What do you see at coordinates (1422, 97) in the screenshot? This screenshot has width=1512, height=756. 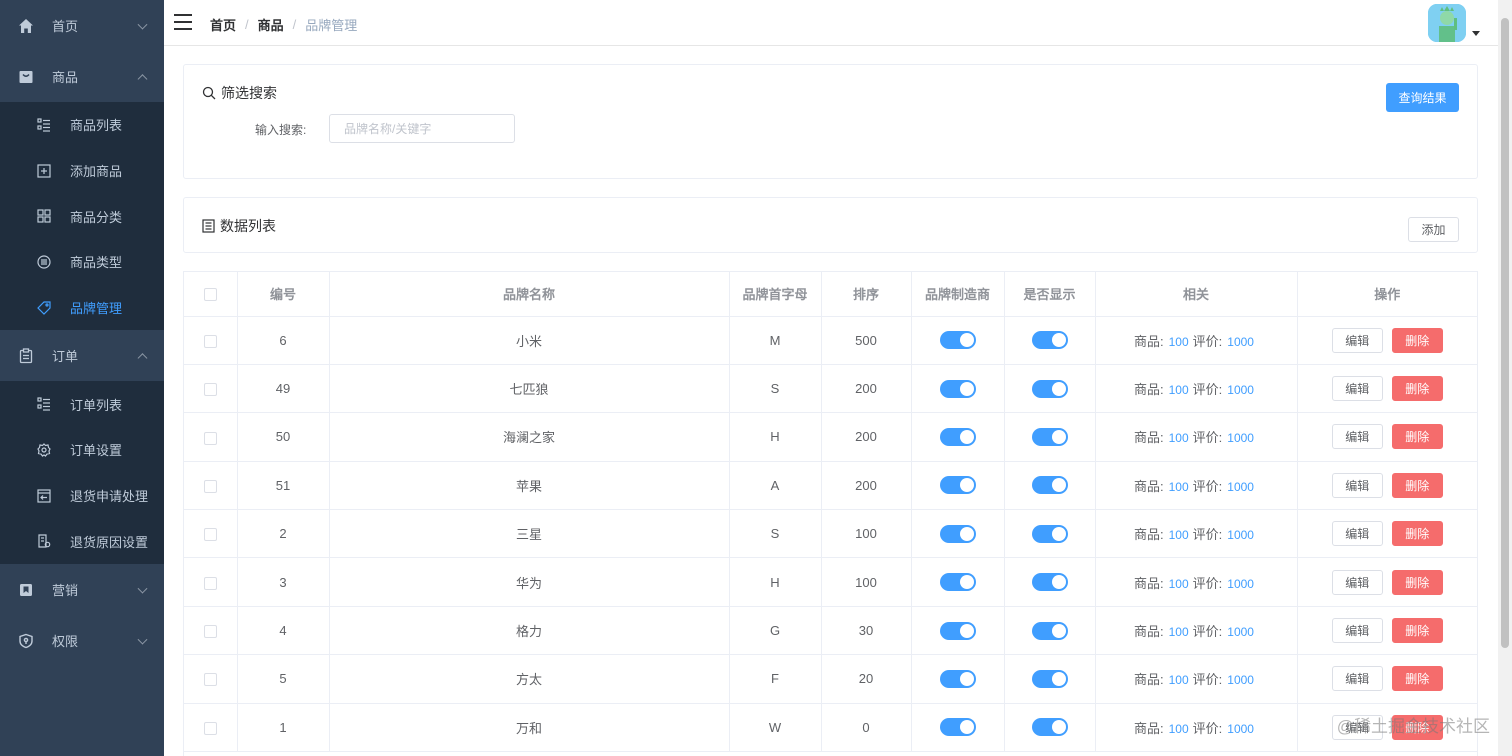 I see `query-button: 查询结果` at bounding box center [1422, 97].